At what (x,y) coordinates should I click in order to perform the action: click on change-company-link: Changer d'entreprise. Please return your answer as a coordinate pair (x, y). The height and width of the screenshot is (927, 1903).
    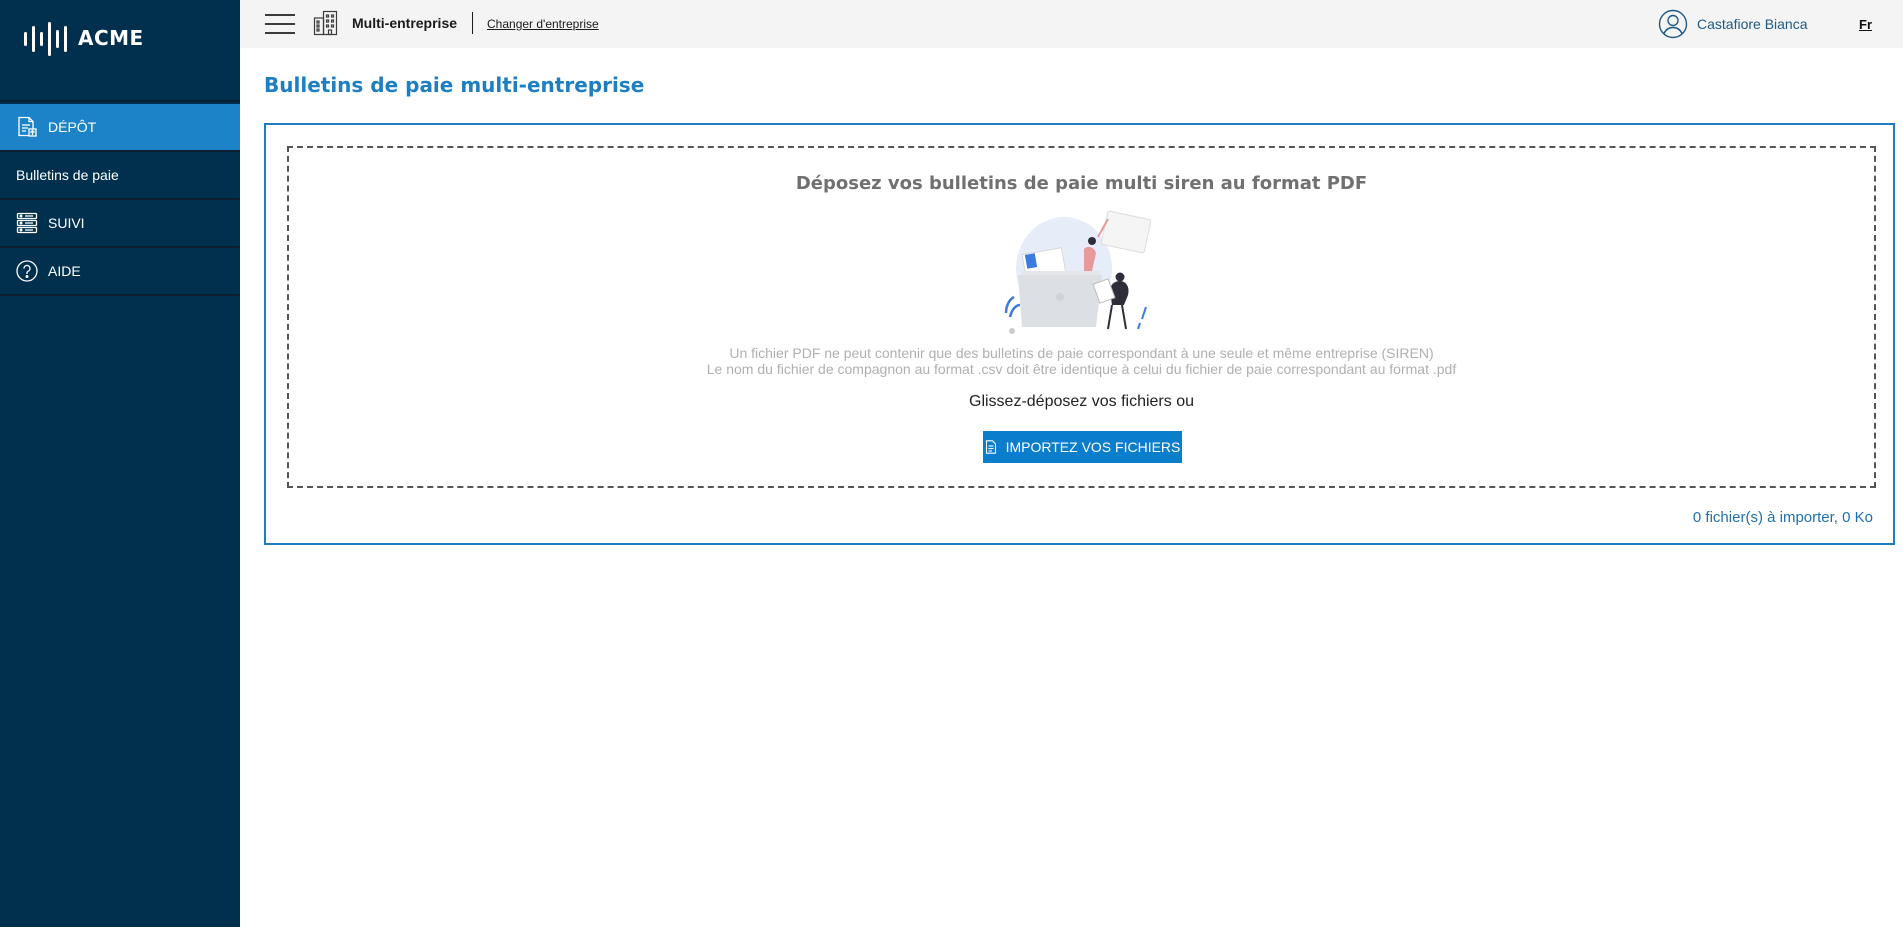
    Looking at the image, I should click on (543, 24).